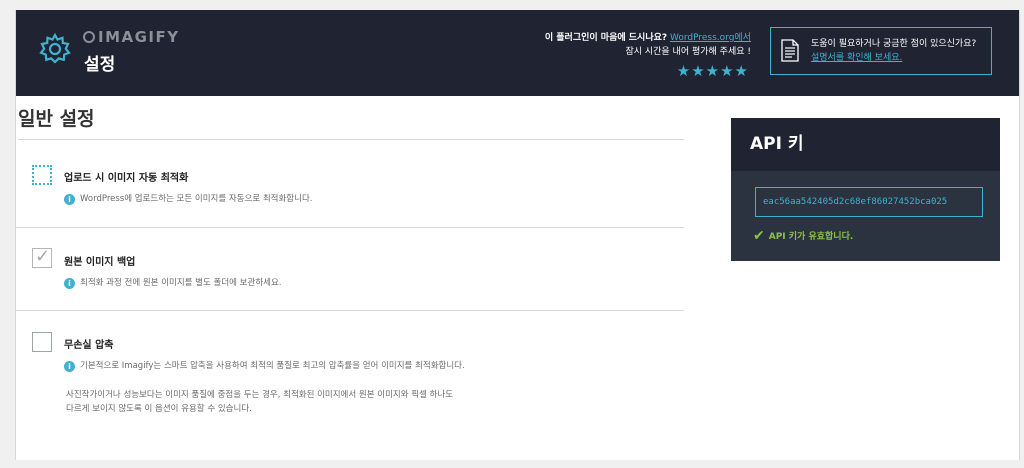 This screenshot has height=468, width=1024. I want to click on option-description: i WordPress에 업로드하는 모든 이미지를 자동으로 최적화합니다., so click(188, 199).